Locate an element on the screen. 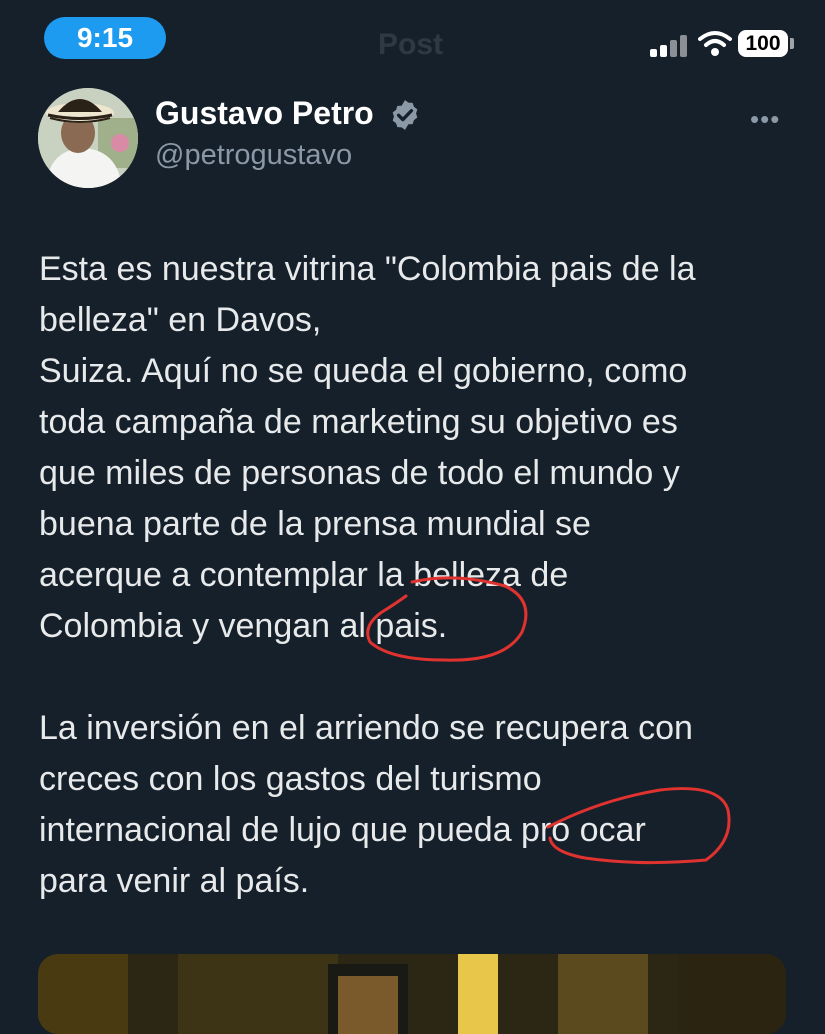 The width and height of the screenshot is (825, 1034). battery-icon: 100 is located at coordinates (763, 43).